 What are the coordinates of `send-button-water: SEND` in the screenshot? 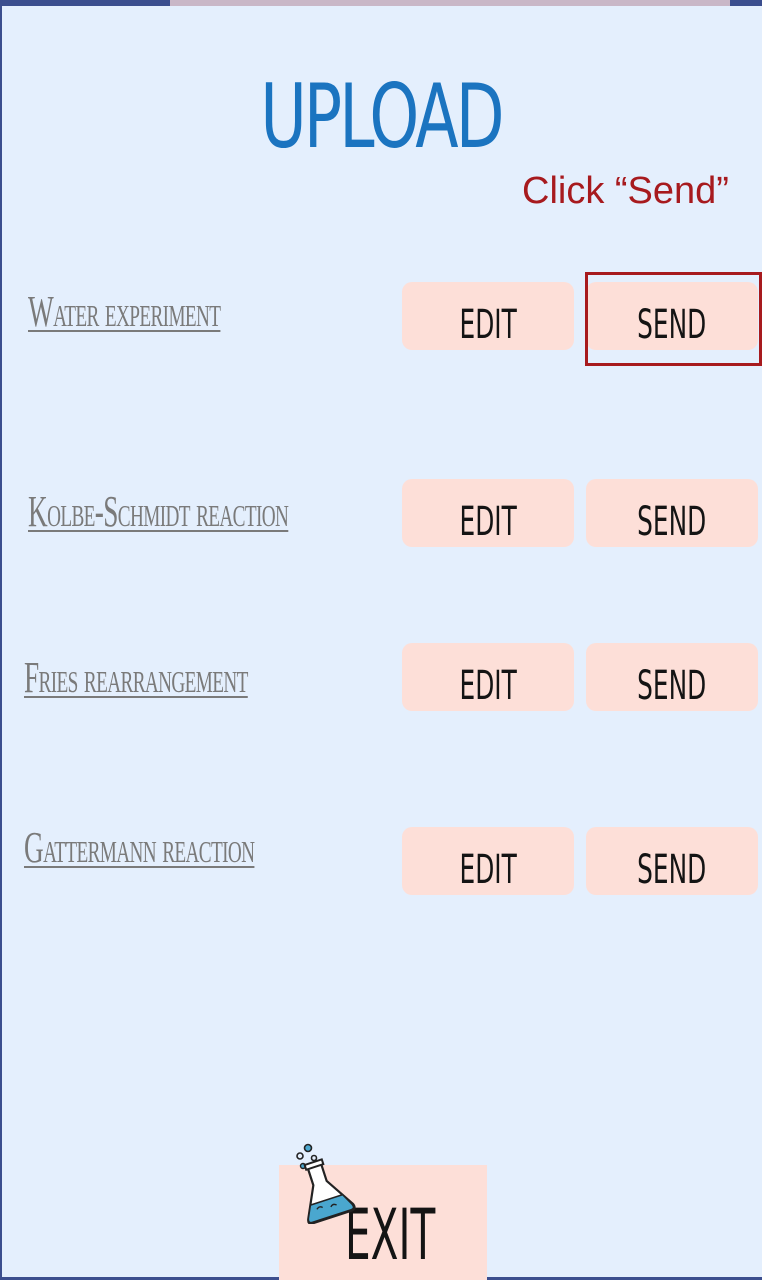 It's located at (672, 316).